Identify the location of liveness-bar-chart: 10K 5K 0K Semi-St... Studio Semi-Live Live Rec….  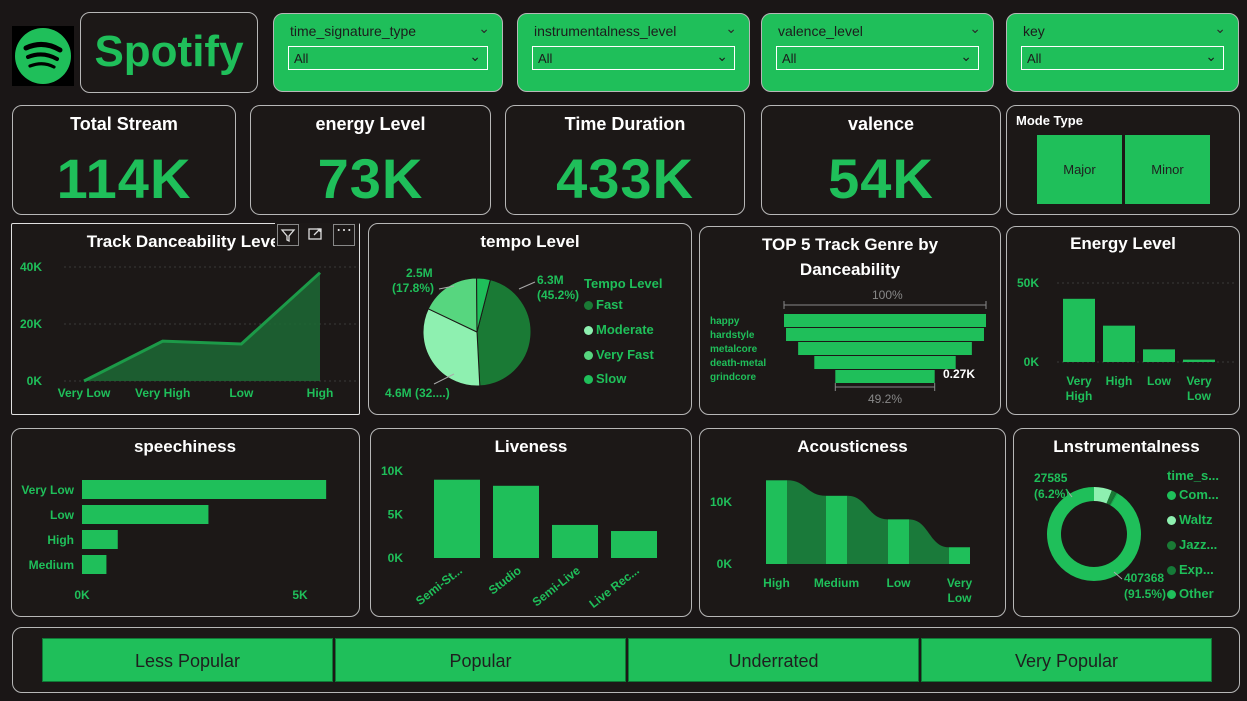
(519, 537).